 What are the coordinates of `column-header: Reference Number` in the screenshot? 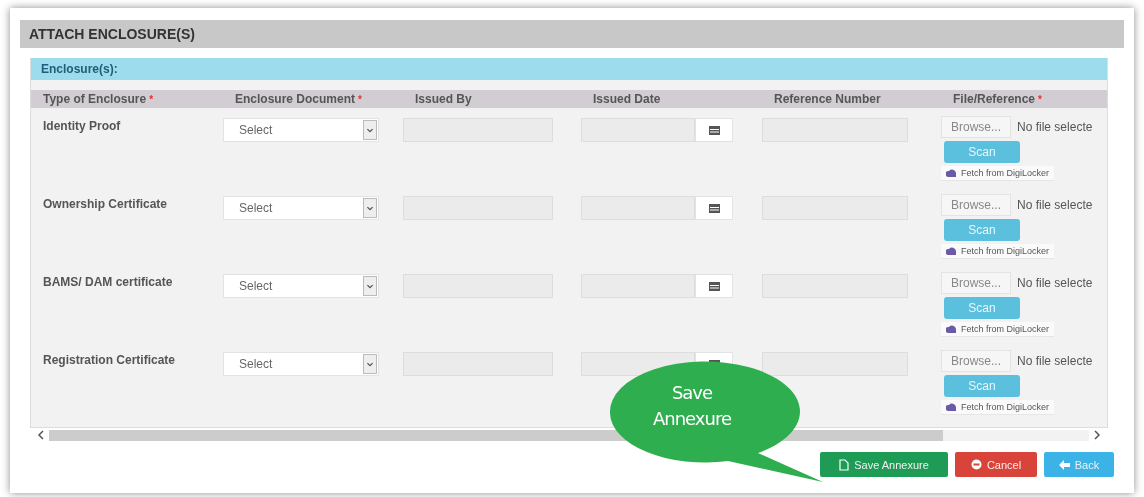 It's located at (827, 99).